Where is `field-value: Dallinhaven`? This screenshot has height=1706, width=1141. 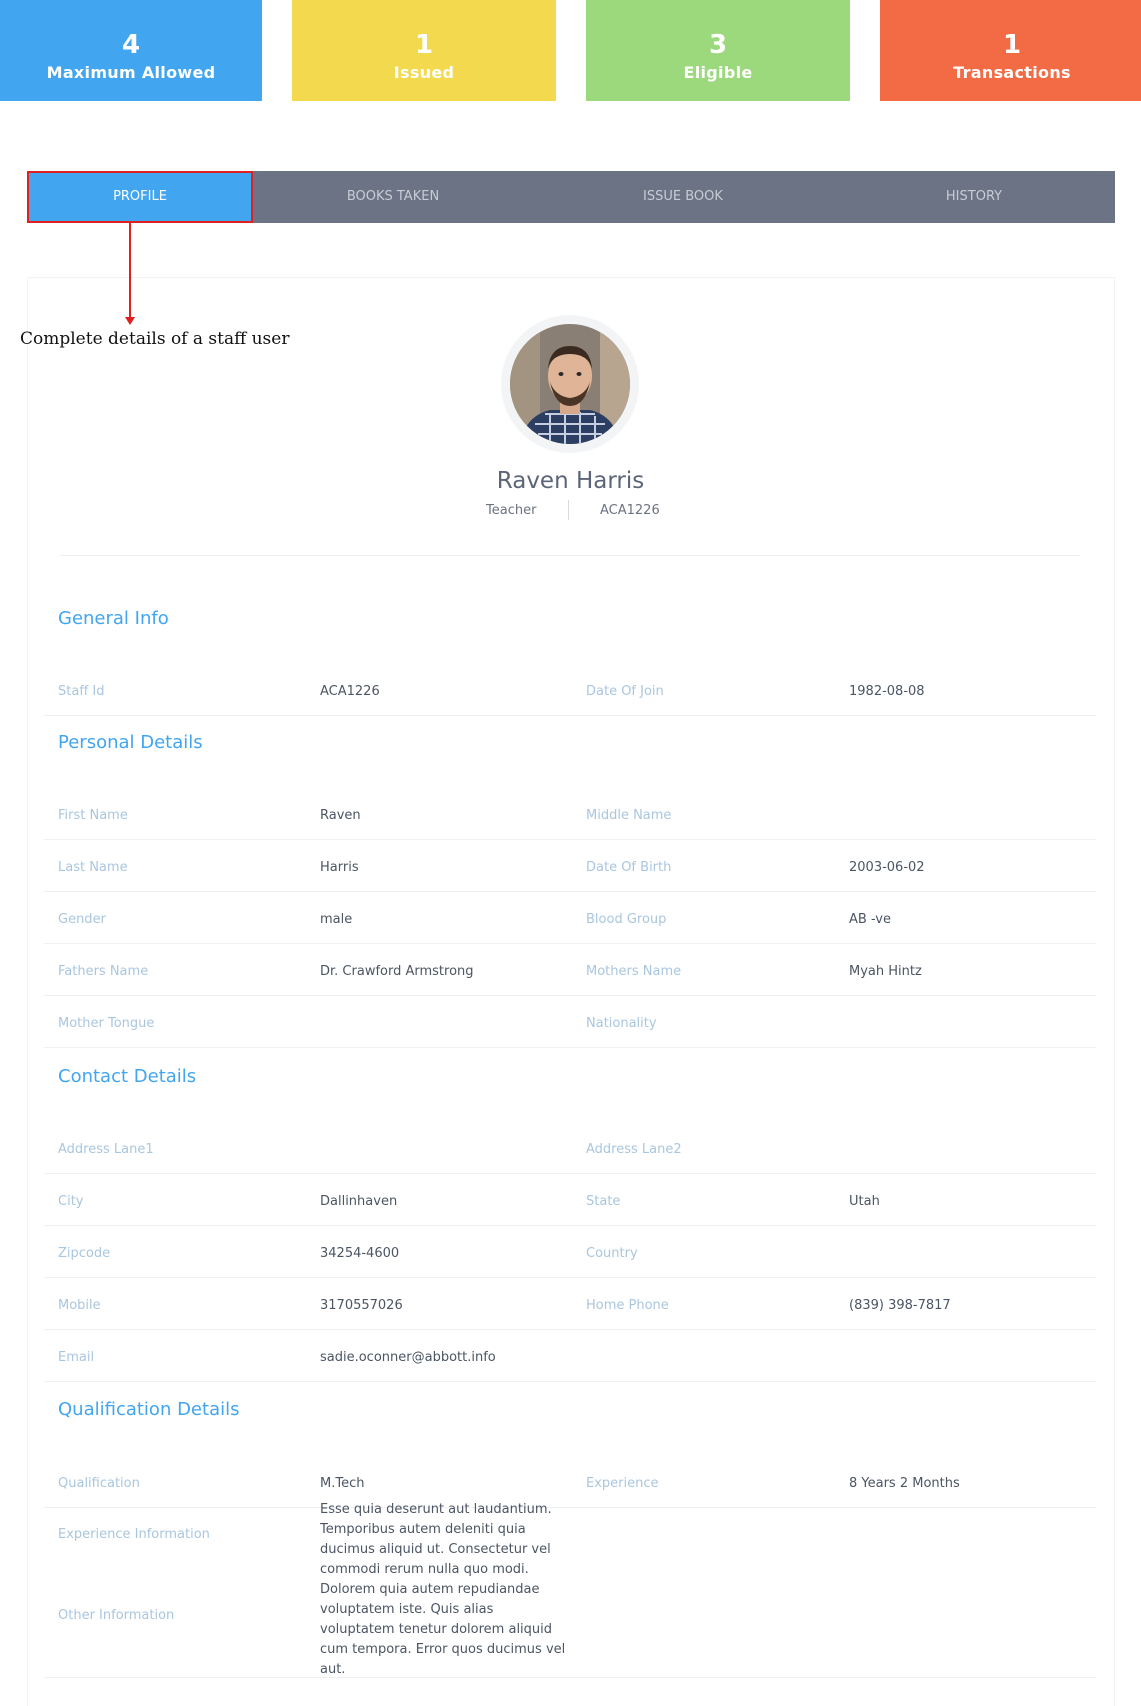
field-value: Dallinhaven is located at coordinates (359, 1201).